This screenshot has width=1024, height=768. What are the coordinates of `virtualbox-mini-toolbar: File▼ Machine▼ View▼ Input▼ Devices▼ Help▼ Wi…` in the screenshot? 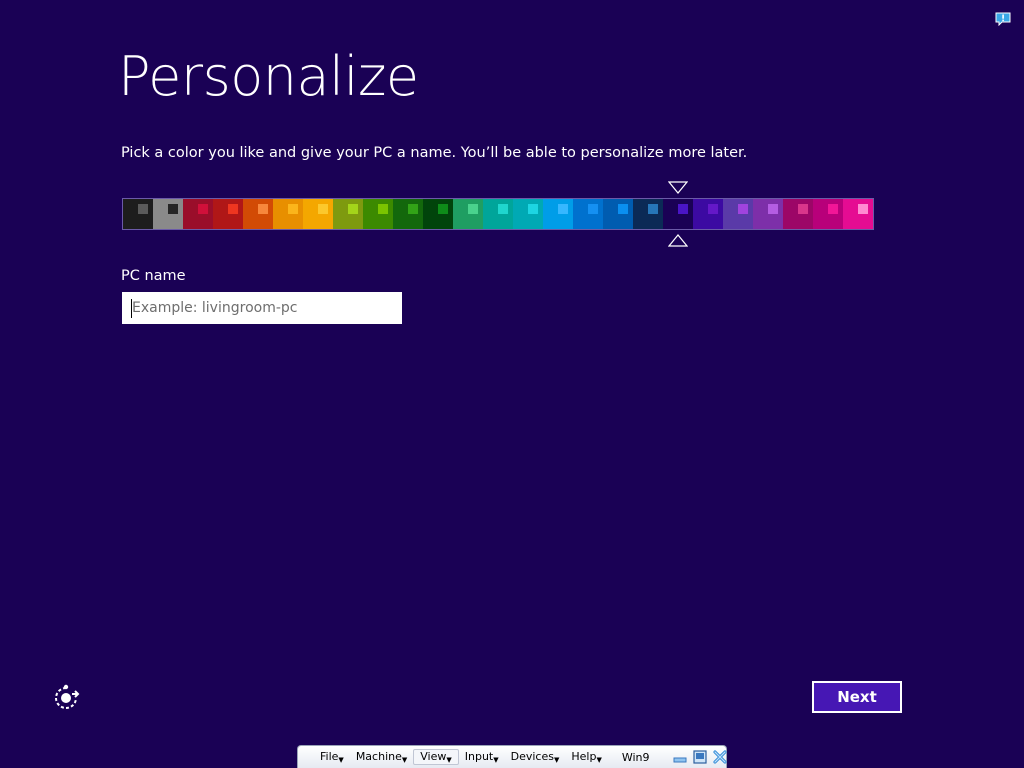 It's located at (512, 756).